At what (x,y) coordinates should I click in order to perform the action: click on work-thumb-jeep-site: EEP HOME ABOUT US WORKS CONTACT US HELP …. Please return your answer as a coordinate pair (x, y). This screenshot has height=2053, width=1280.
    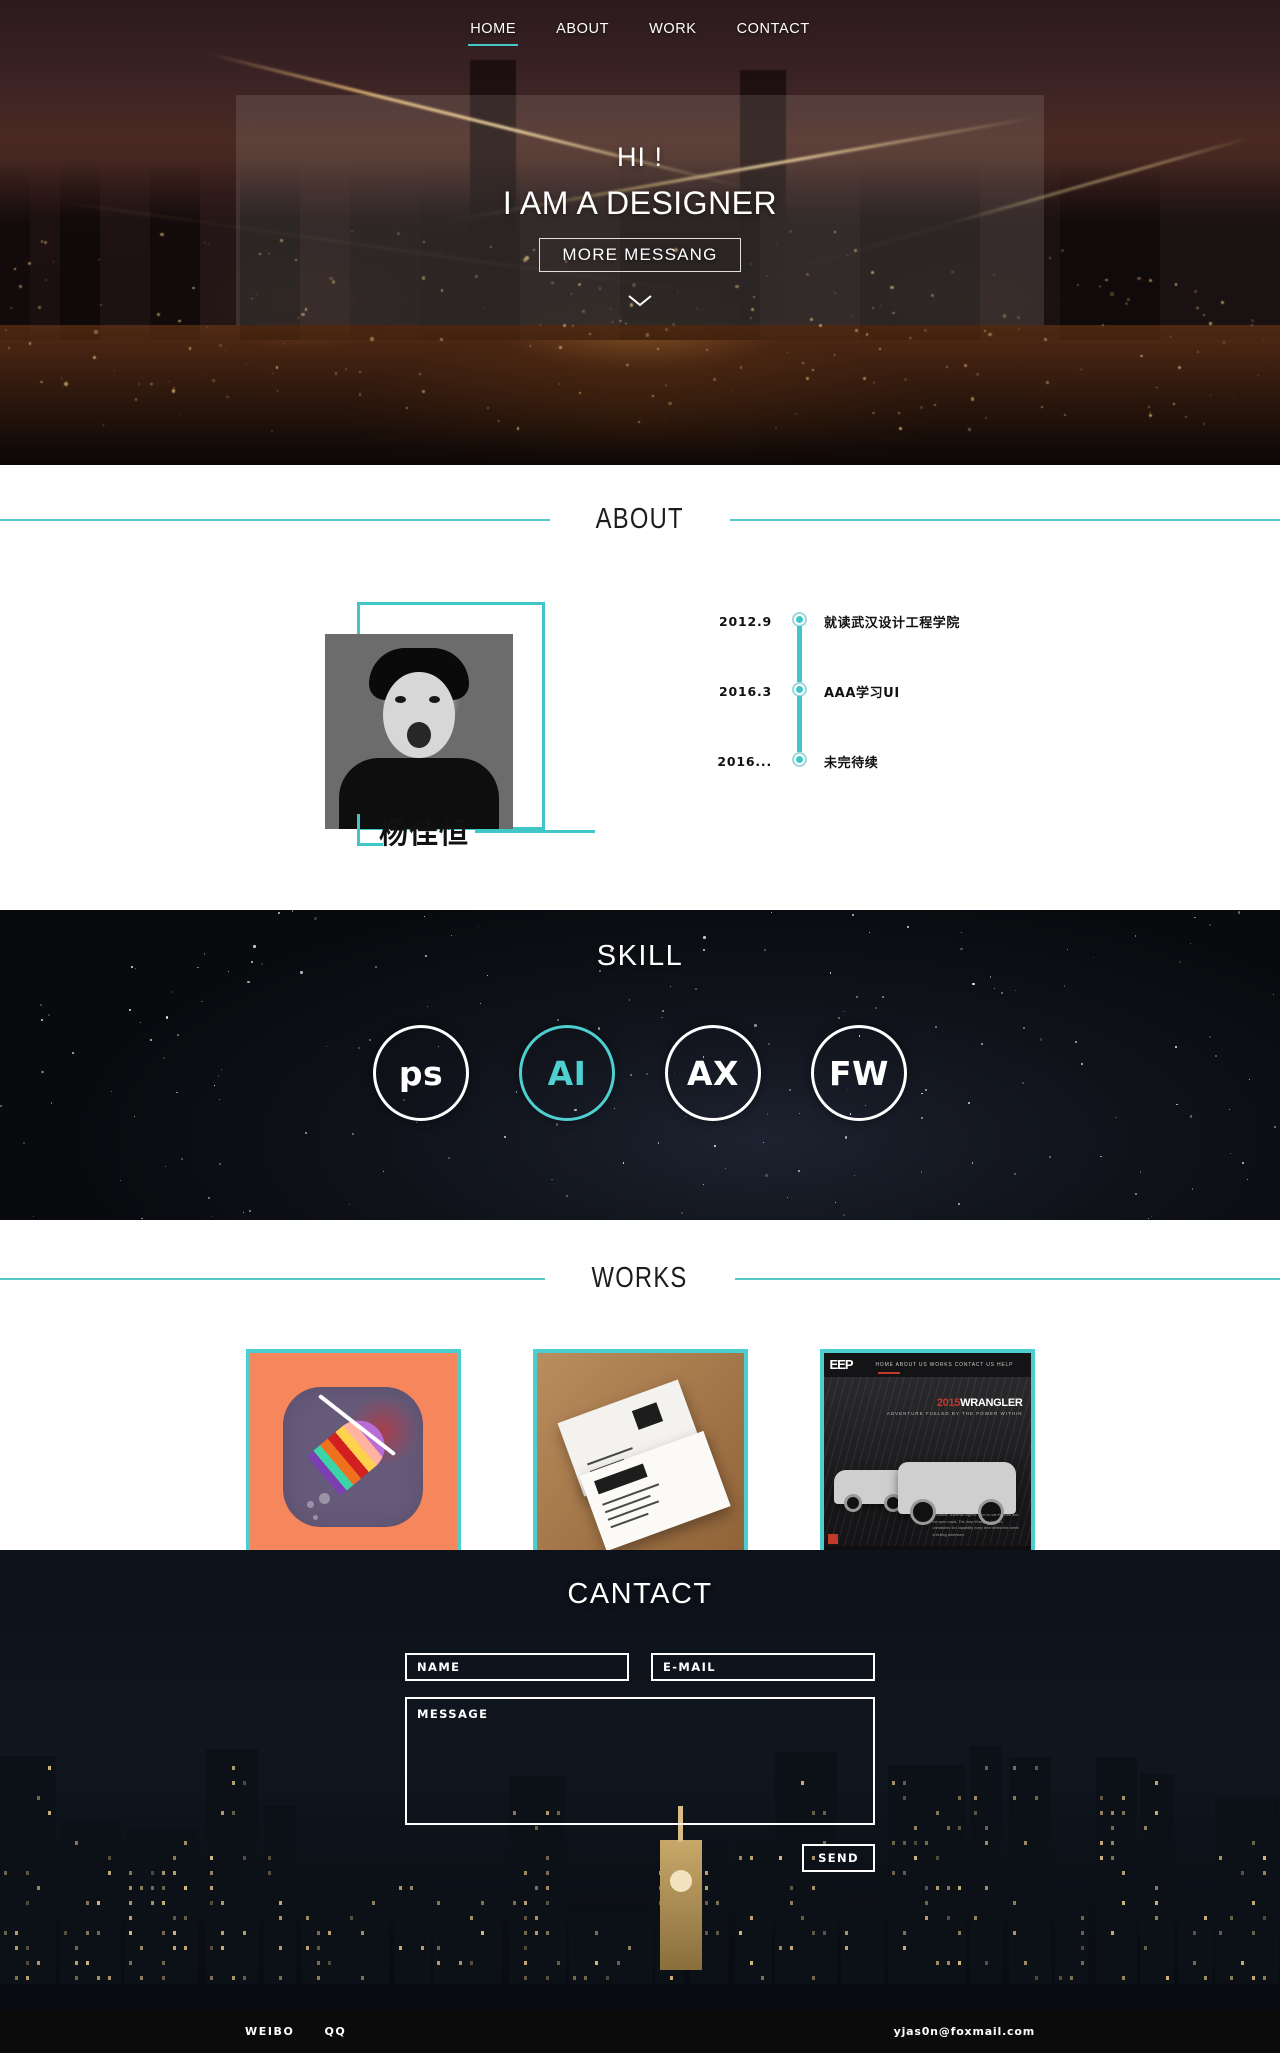
    Looking at the image, I should click on (927, 1456).